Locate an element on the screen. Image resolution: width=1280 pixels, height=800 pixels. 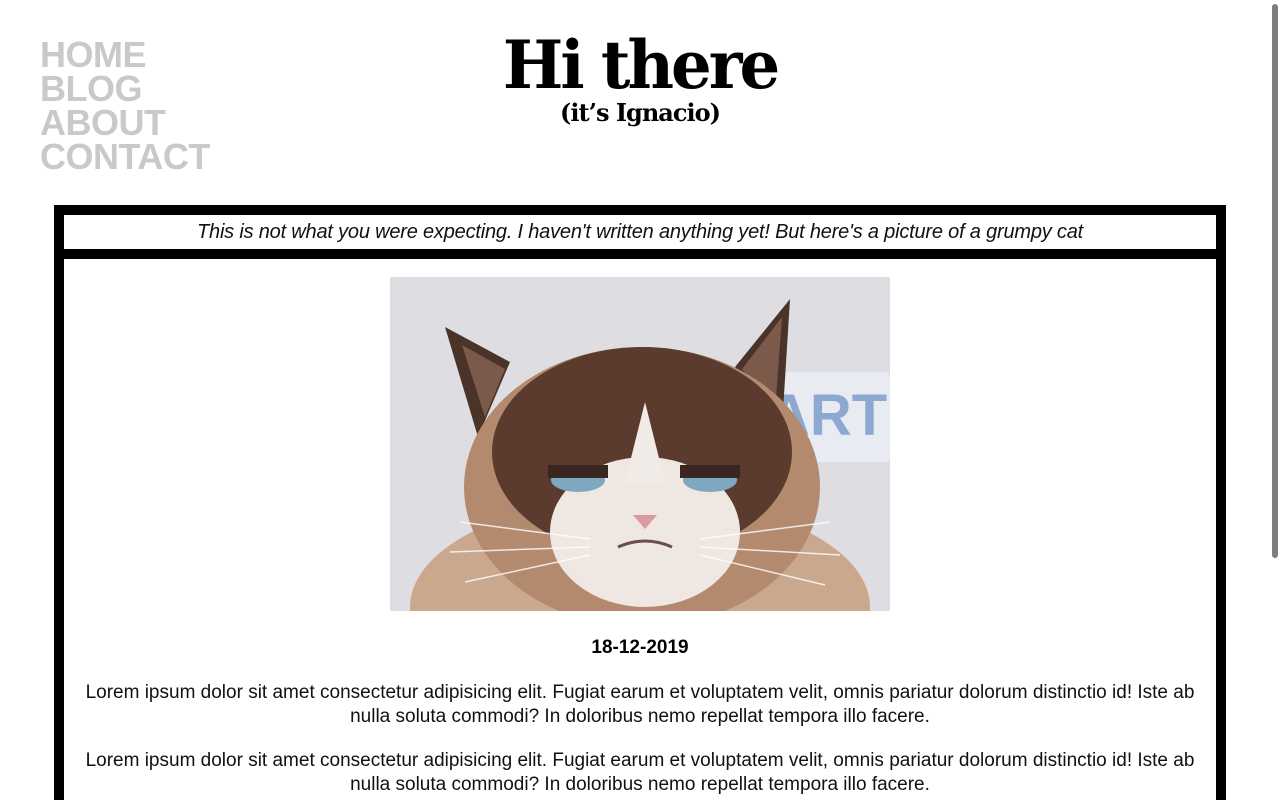
page-header: Hi there (it’s Ignacio) is located at coordinates (640, 76).